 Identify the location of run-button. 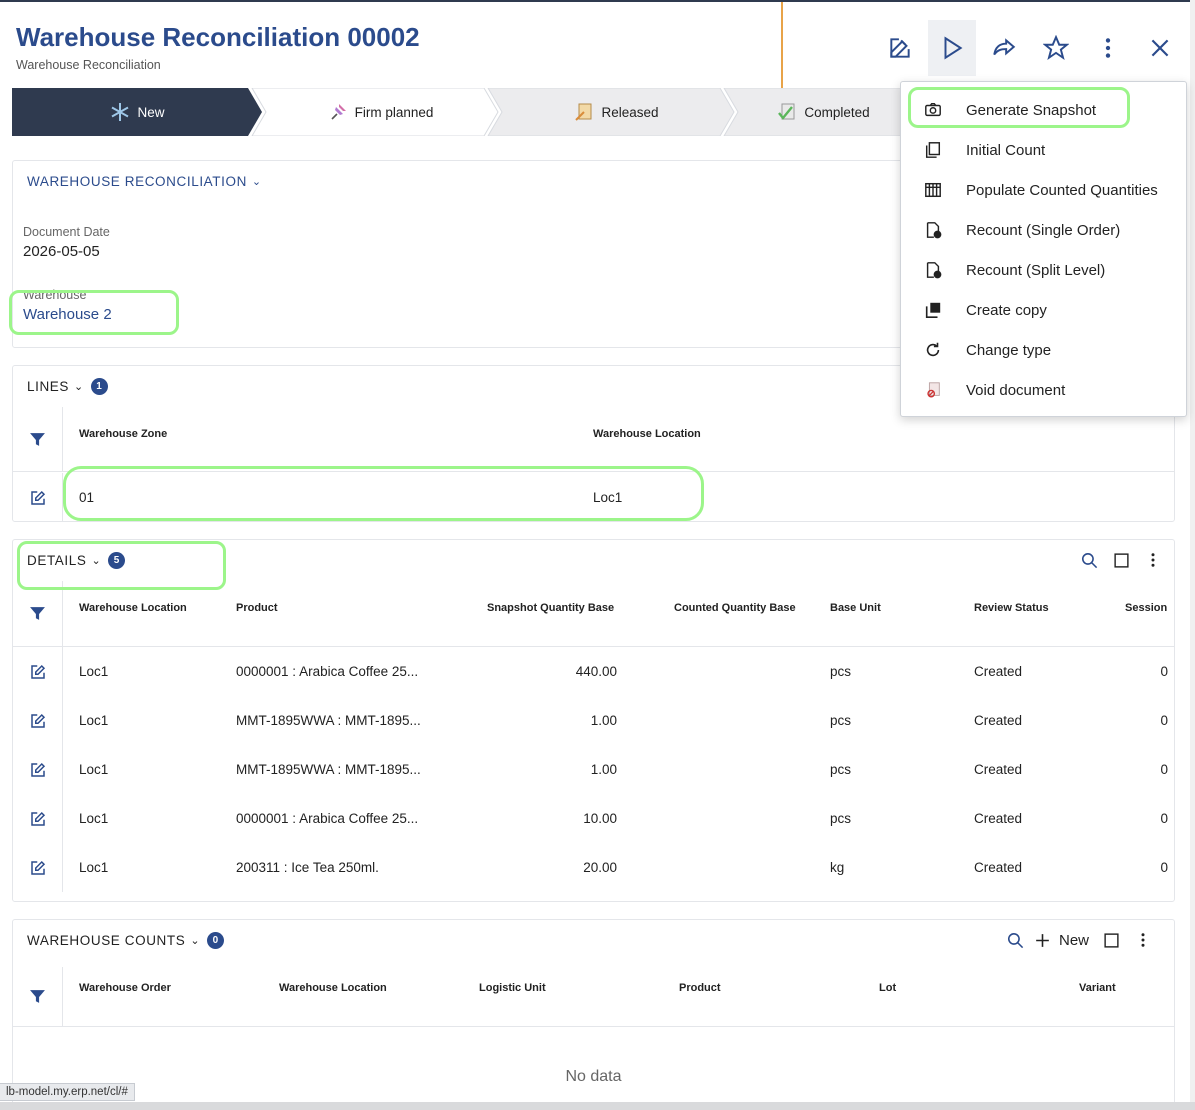
(952, 48).